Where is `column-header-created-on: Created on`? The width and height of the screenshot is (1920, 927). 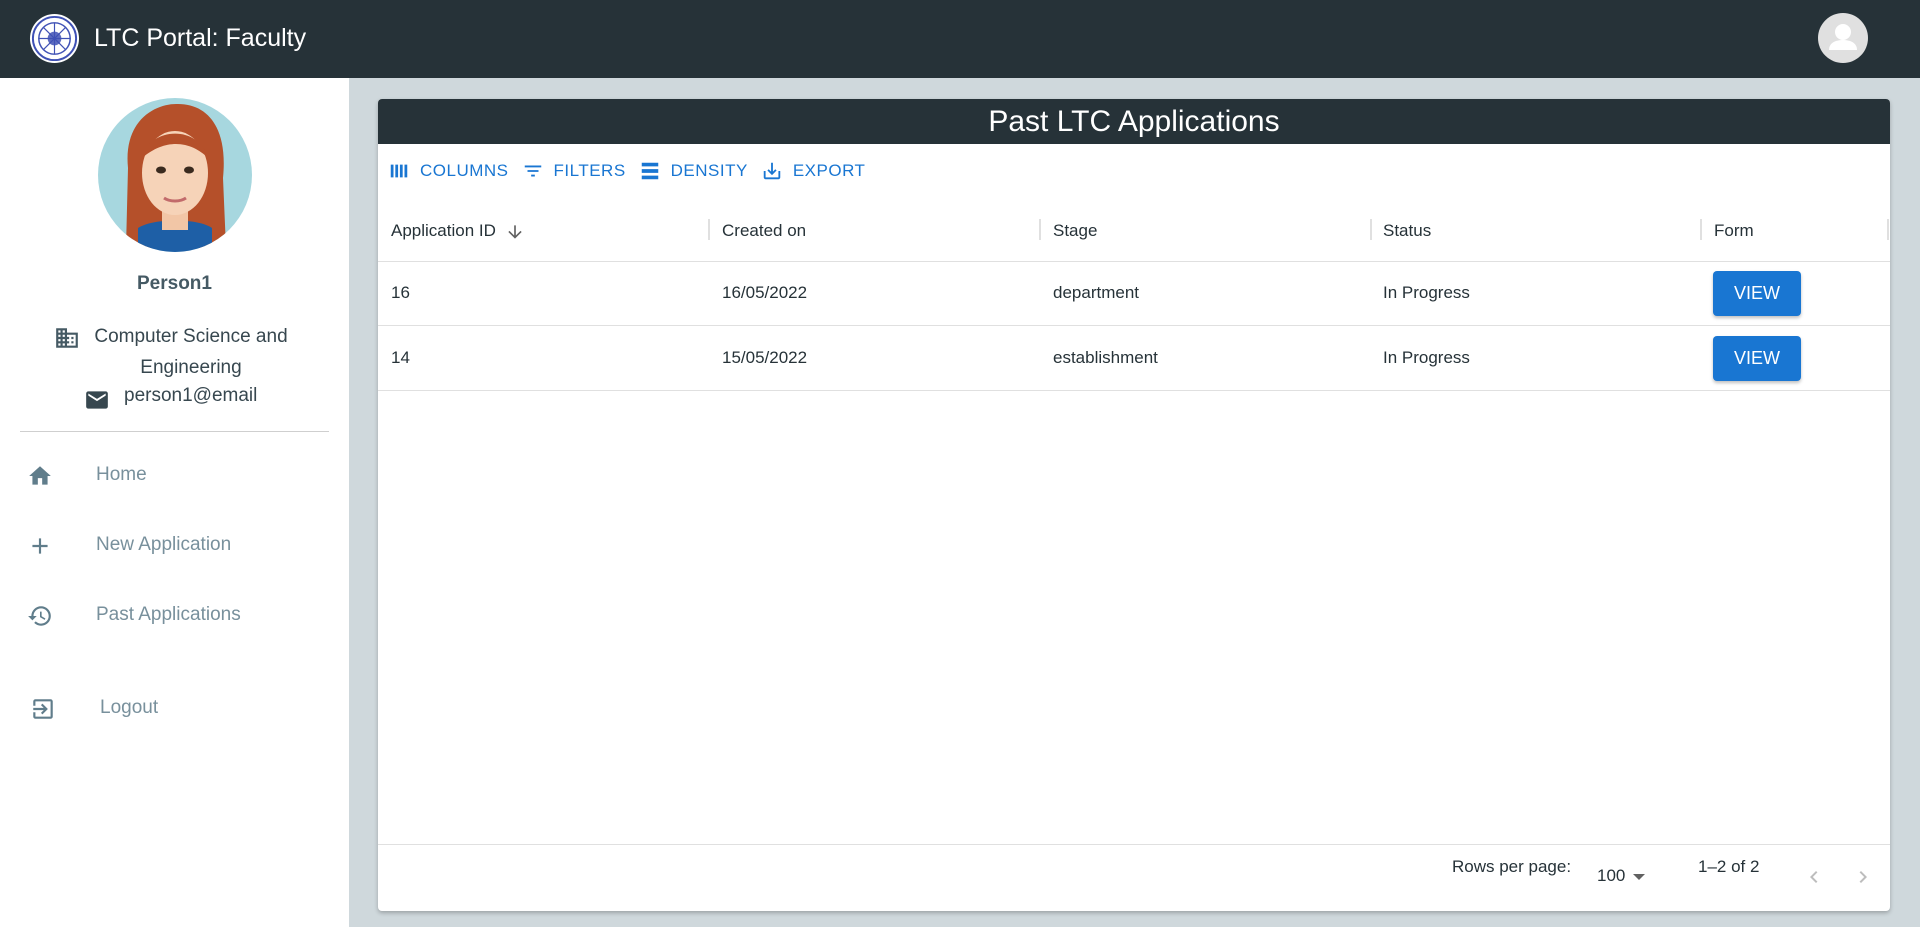 column-header-created-on: Created on is located at coordinates (764, 230).